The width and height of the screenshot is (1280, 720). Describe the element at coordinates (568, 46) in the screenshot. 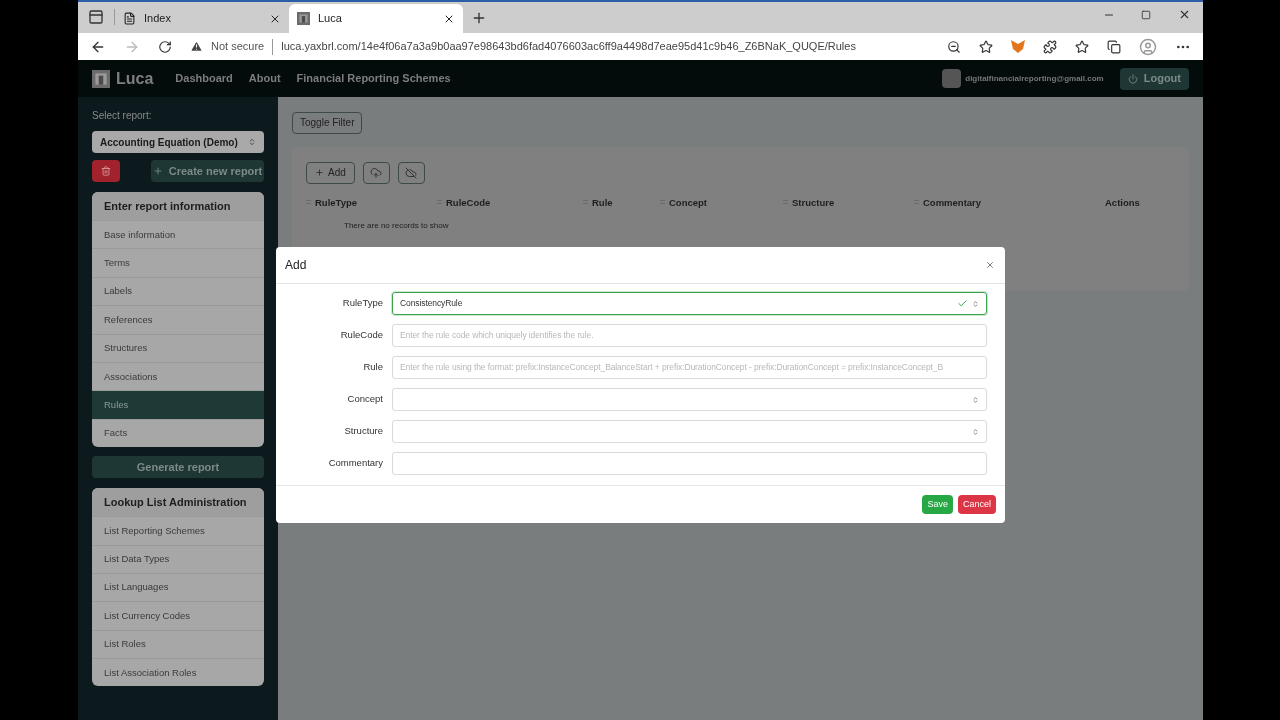

I see `address-url: luca.yaxbrl.com/14e4f06a7a3a9b0aa97e98643bd6fad4076603ac6ff9a4498d7eae95d41c9b46_Z6BNaK_QUQE/Rules` at that location.